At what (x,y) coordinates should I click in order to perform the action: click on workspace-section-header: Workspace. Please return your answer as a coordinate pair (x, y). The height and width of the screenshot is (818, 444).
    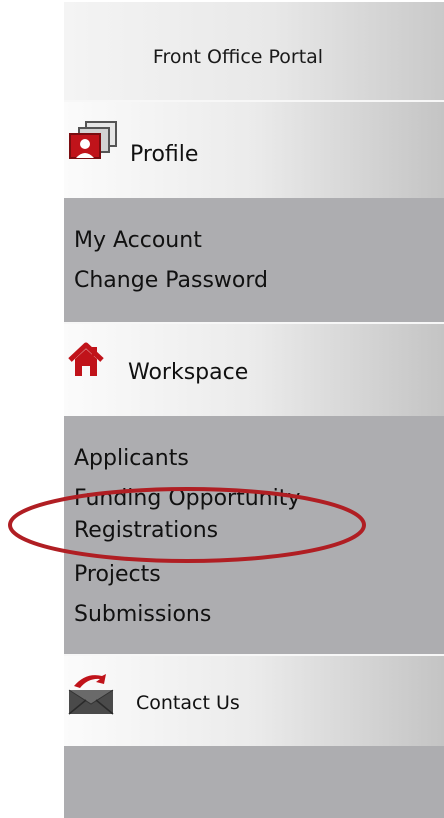
    Looking at the image, I should click on (254, 369).